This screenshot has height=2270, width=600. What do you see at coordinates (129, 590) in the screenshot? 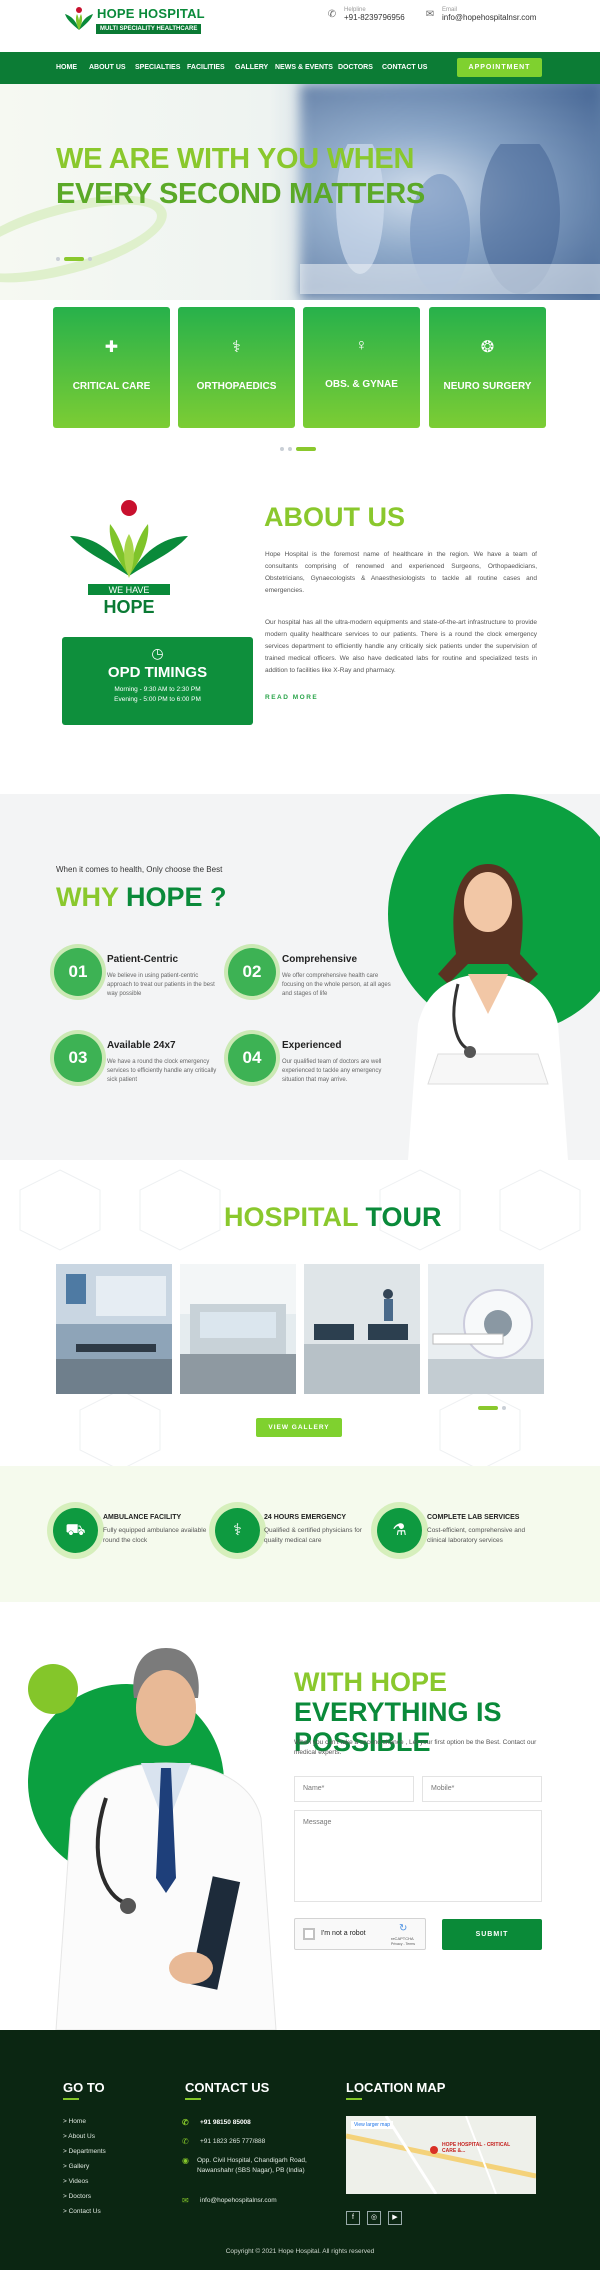
I see `logo-tag-we-have: WE HAVE` at bounding box center [129, 590].